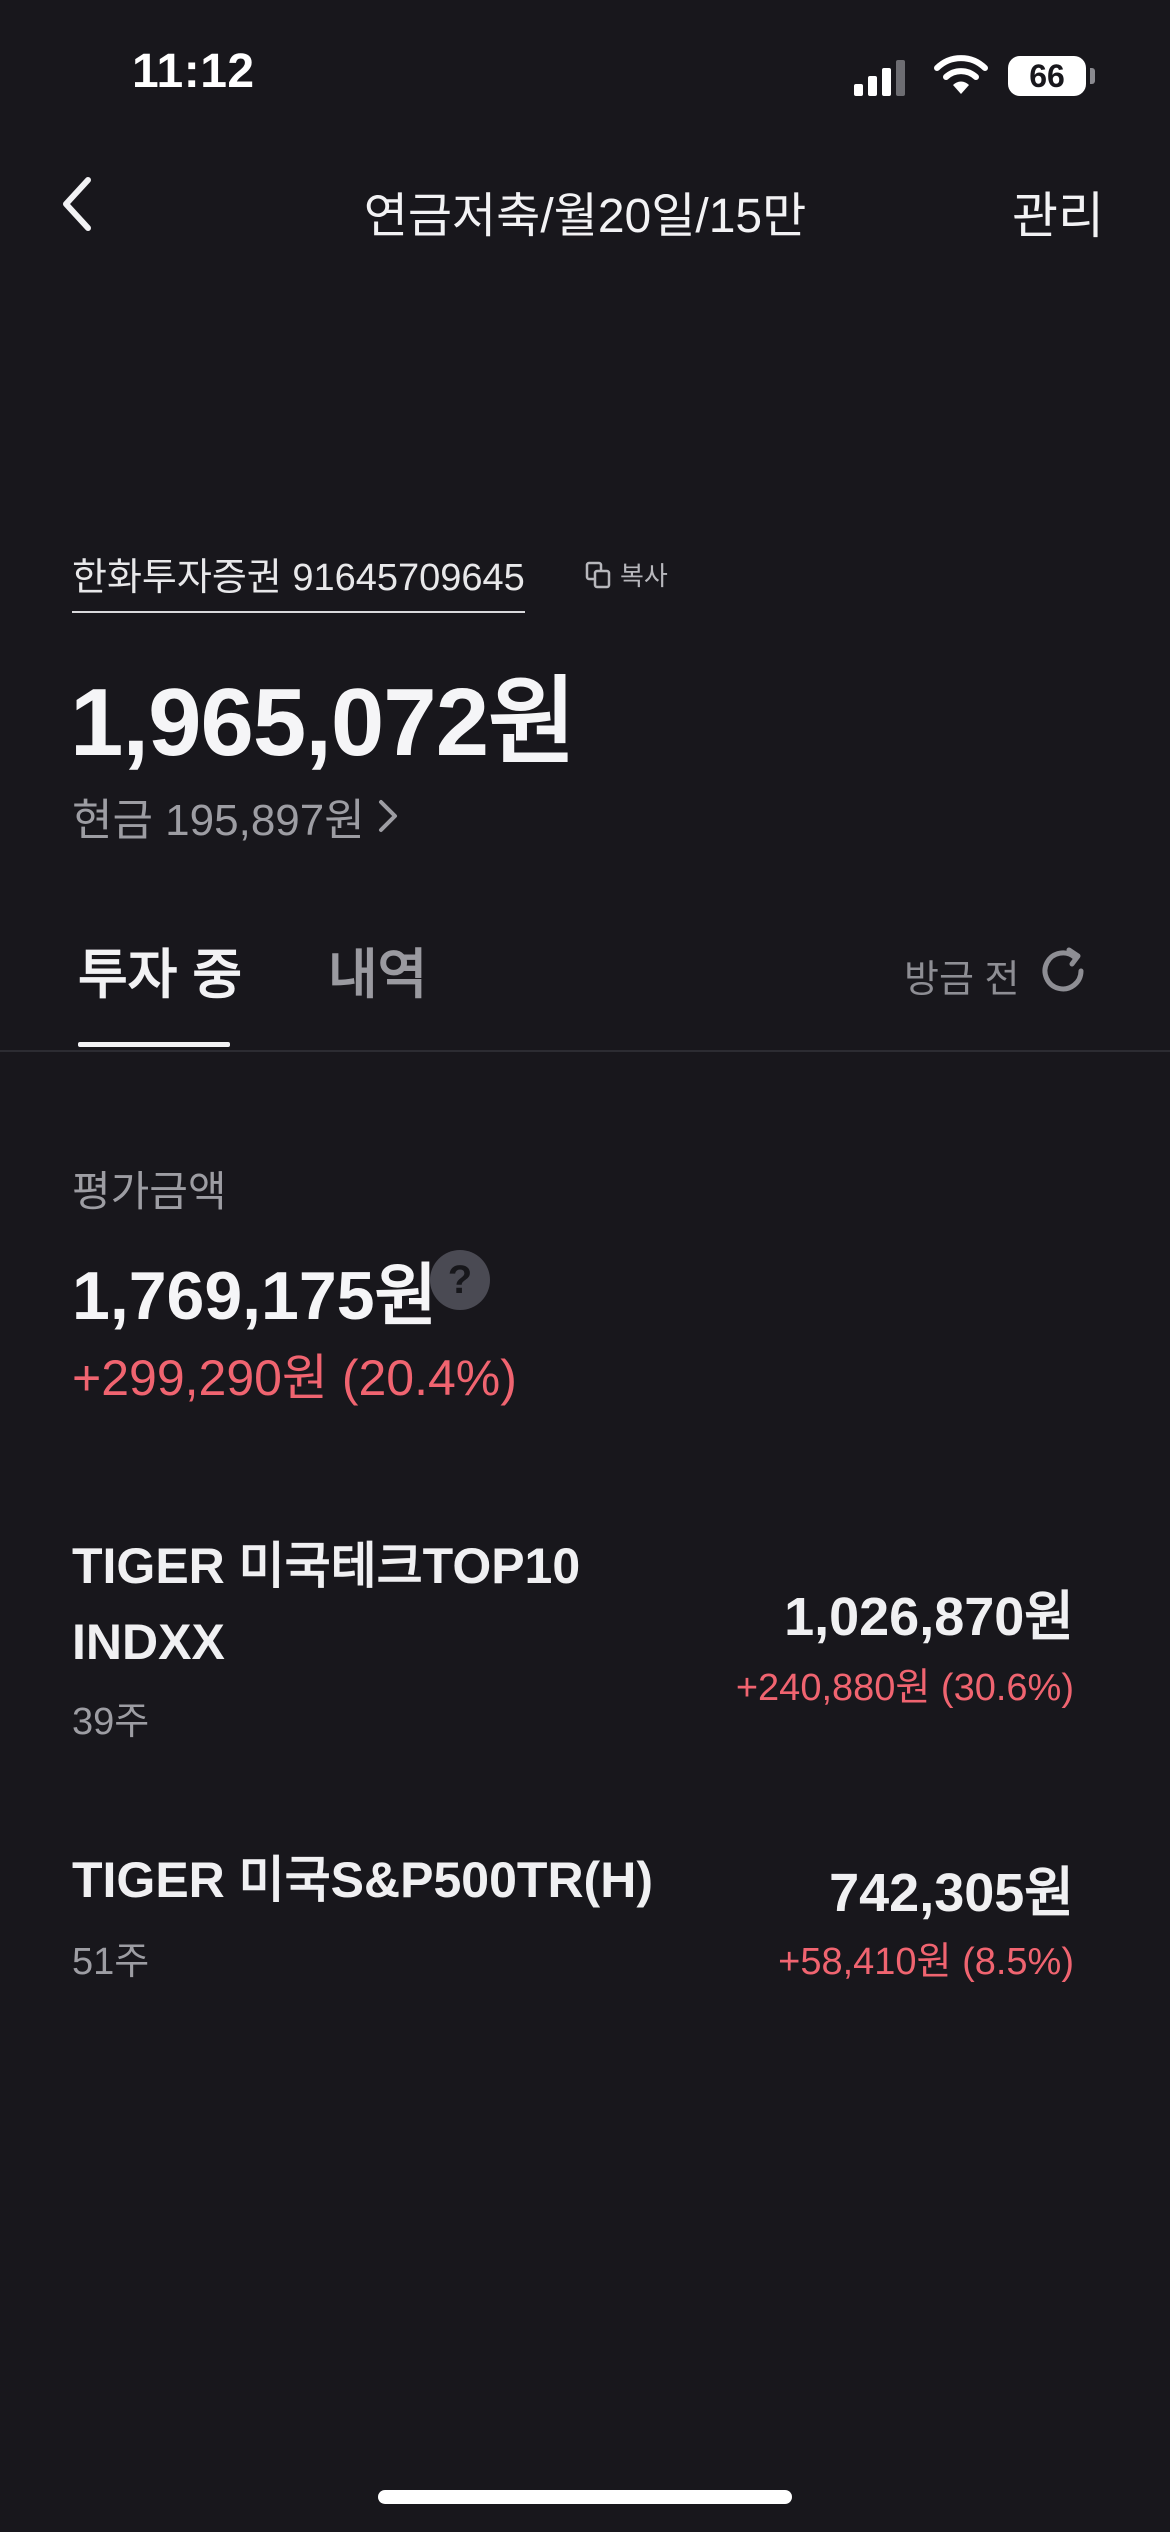 The width and height of the screenshot is (1170, 2532). Describe the element at coordinates (294, 1378) in the screenshot. I see `valuation-change: +299,290원 (20.4%)` at that location.